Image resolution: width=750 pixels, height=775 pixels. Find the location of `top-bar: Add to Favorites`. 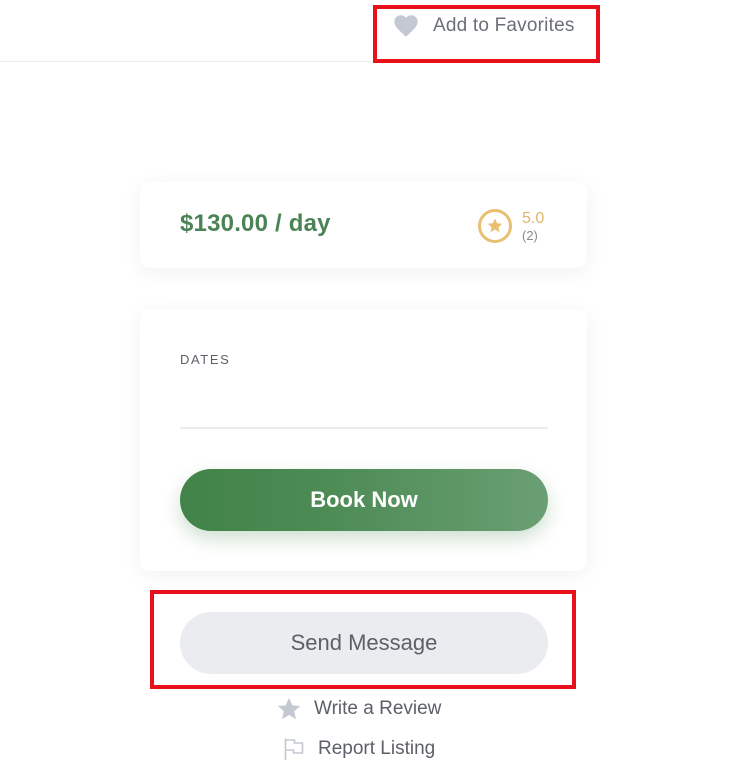

top-bar: Add to Favorites is located at coordinates (299, 31).